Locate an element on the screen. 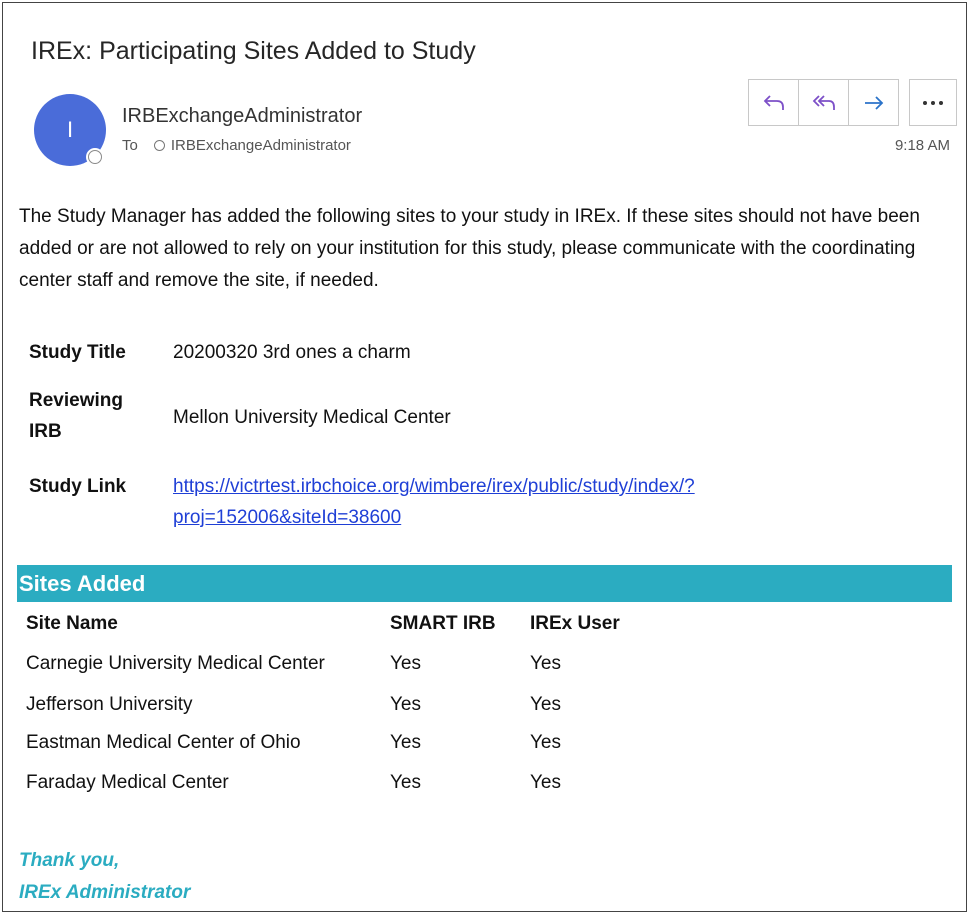 The height and width of the screenshot is (916, 971). column-site-name: Site Name is located at coordinates (72, 623).